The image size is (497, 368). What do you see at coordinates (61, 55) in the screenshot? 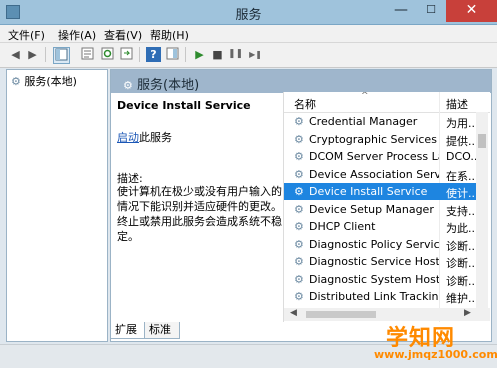
I see `show-tree-icon` at bounding box center [61, 55].